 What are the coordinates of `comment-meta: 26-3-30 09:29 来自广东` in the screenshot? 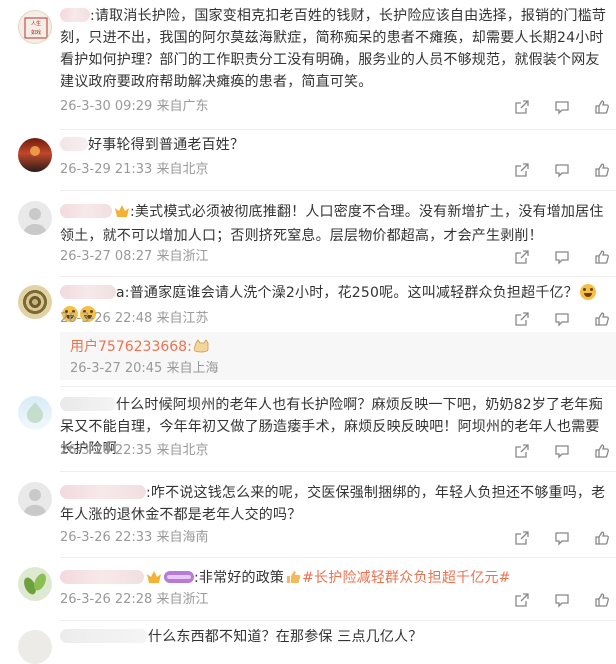 It's located at (134, 106).